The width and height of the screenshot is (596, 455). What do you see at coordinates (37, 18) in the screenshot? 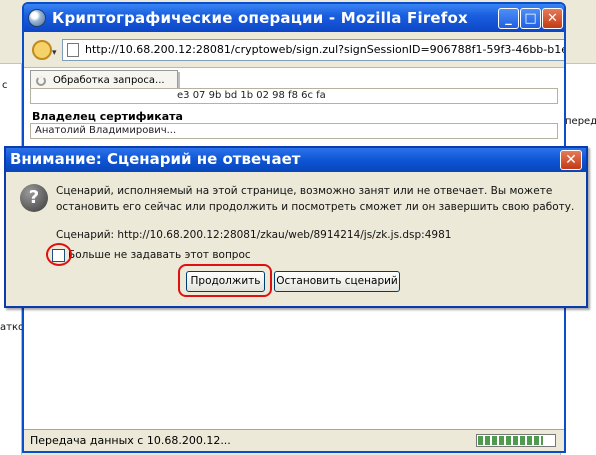
I see `firefox-logo-icon` at bounding box center [37, 18].